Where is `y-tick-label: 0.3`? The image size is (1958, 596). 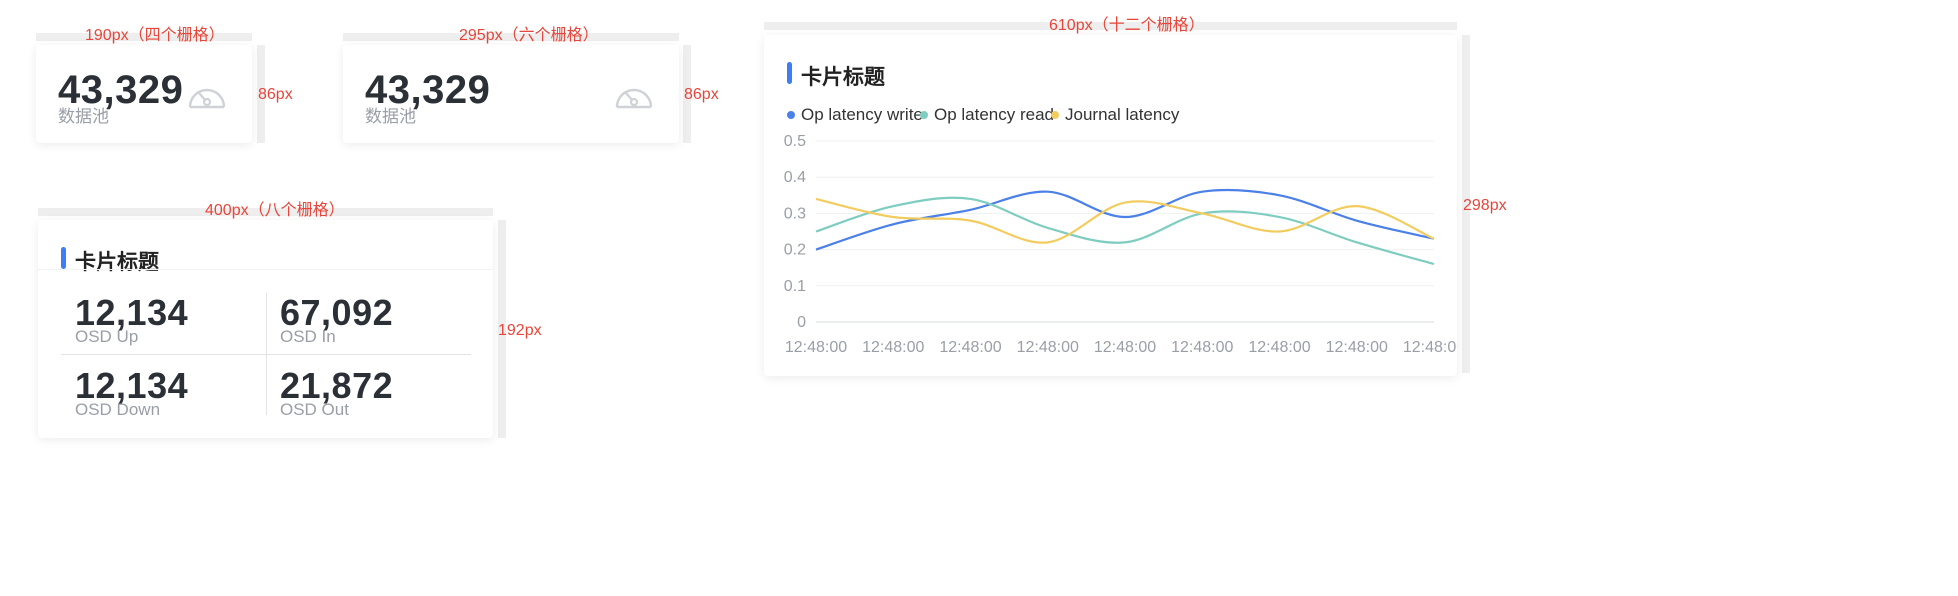 y-tick-label: 0.3 is located at coordinates (795, 213).